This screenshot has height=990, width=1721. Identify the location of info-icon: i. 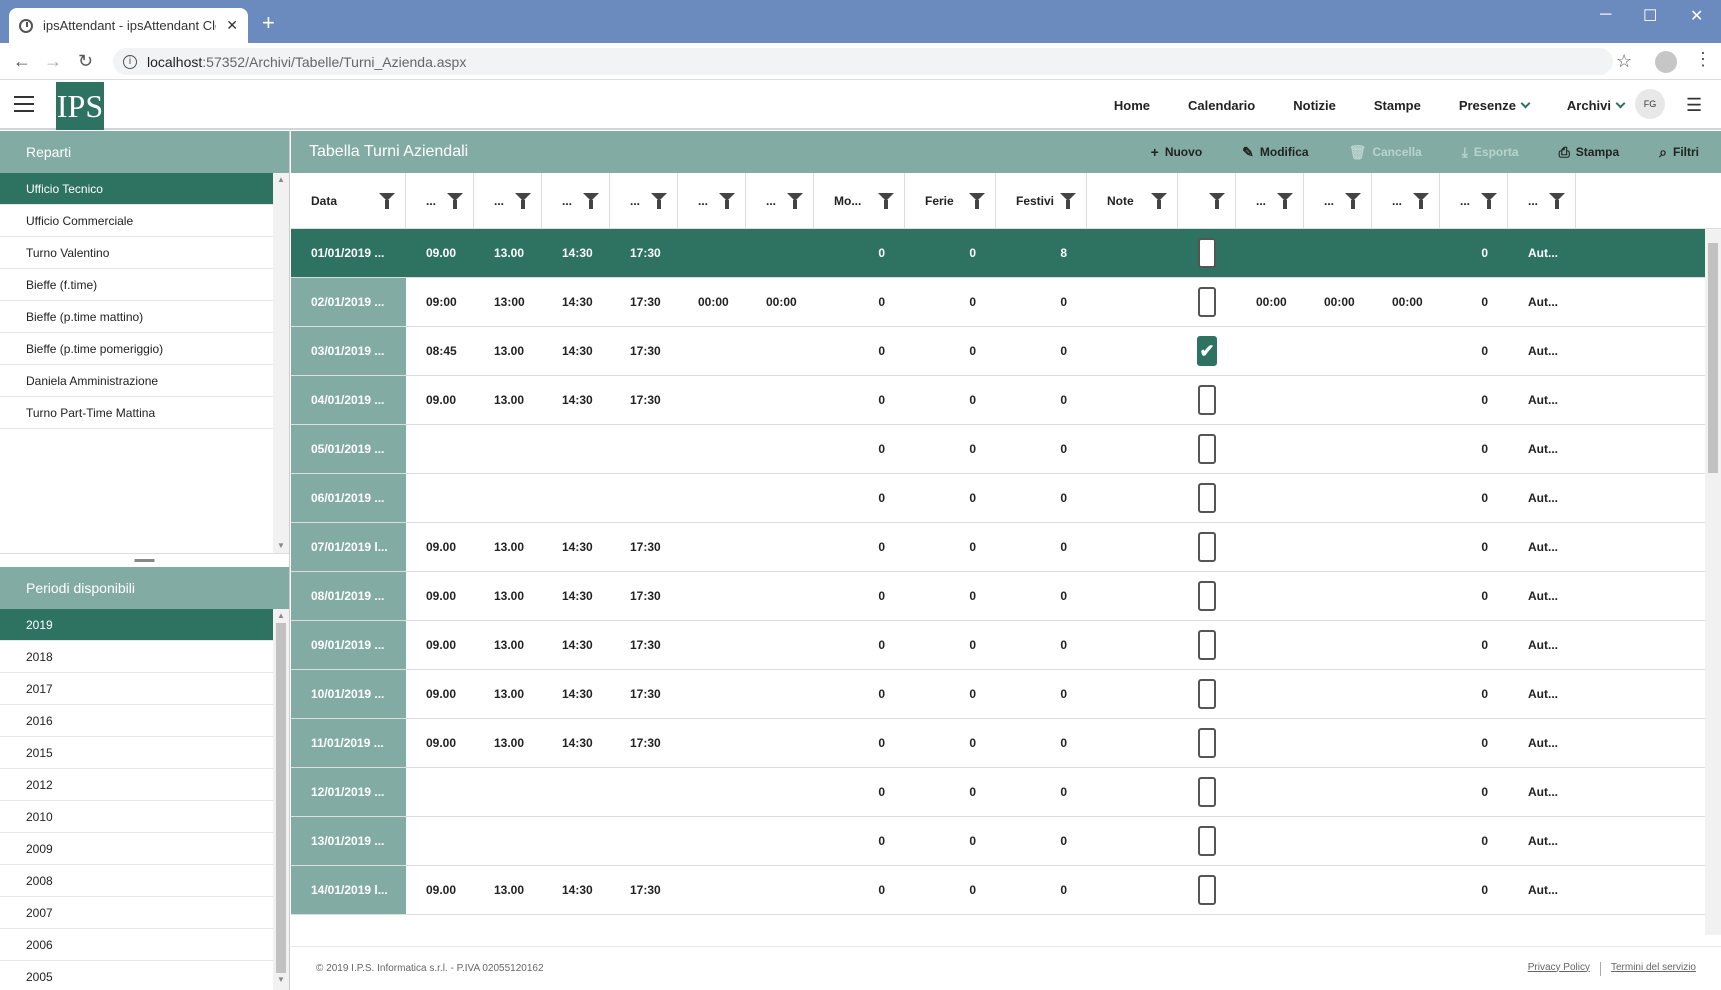
(130, 61).